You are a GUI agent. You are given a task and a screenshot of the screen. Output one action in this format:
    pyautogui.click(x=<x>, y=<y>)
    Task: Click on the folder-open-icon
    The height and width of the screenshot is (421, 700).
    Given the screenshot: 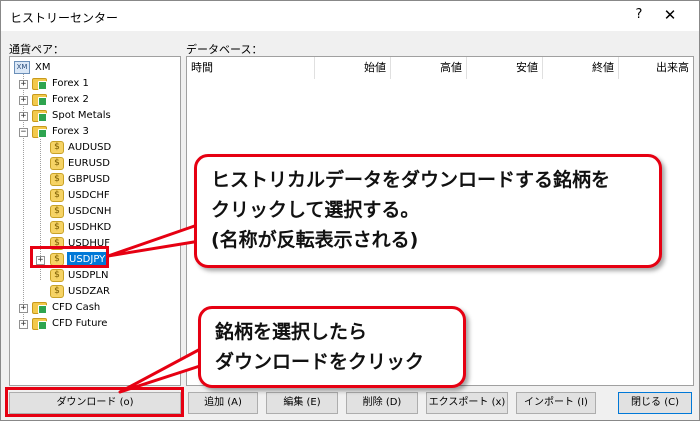 What is the action you would take?
    pyautogui.click(x=39, y=132)
    